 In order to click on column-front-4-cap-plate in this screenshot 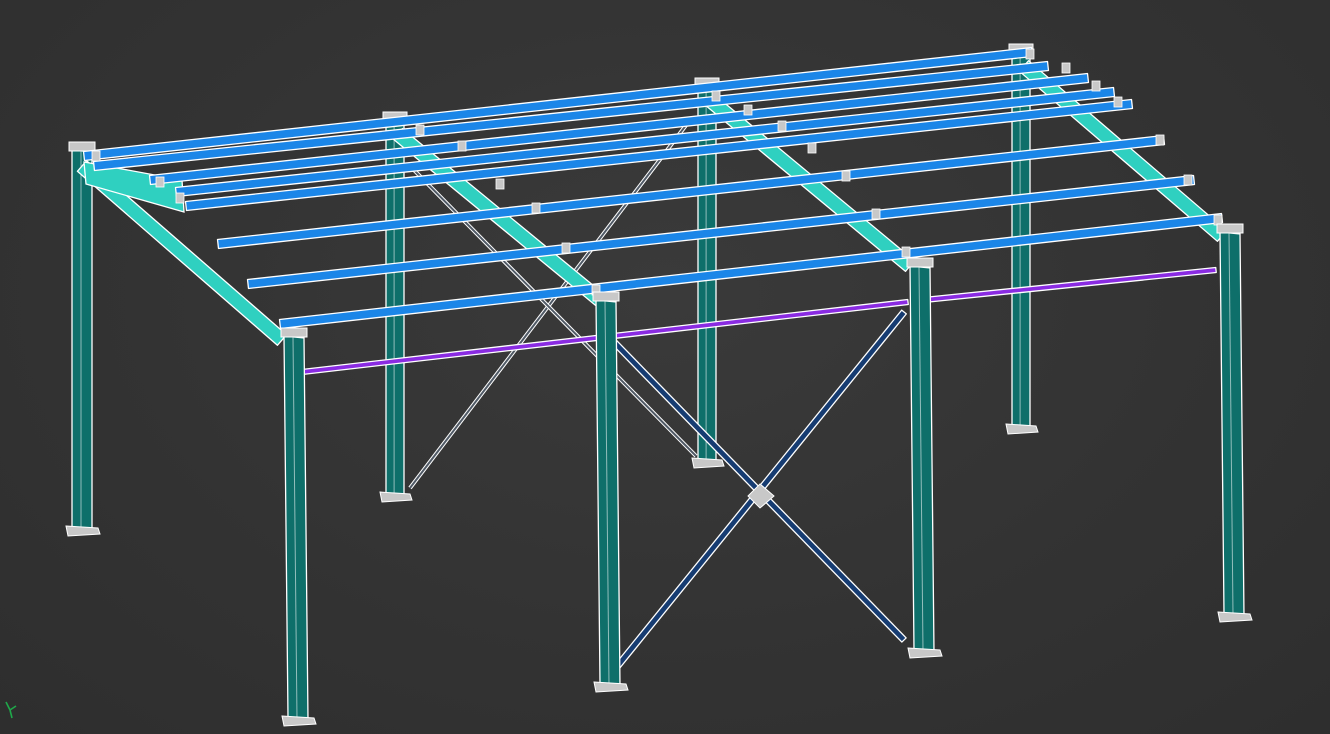, I will do `click(1230, 228)`.